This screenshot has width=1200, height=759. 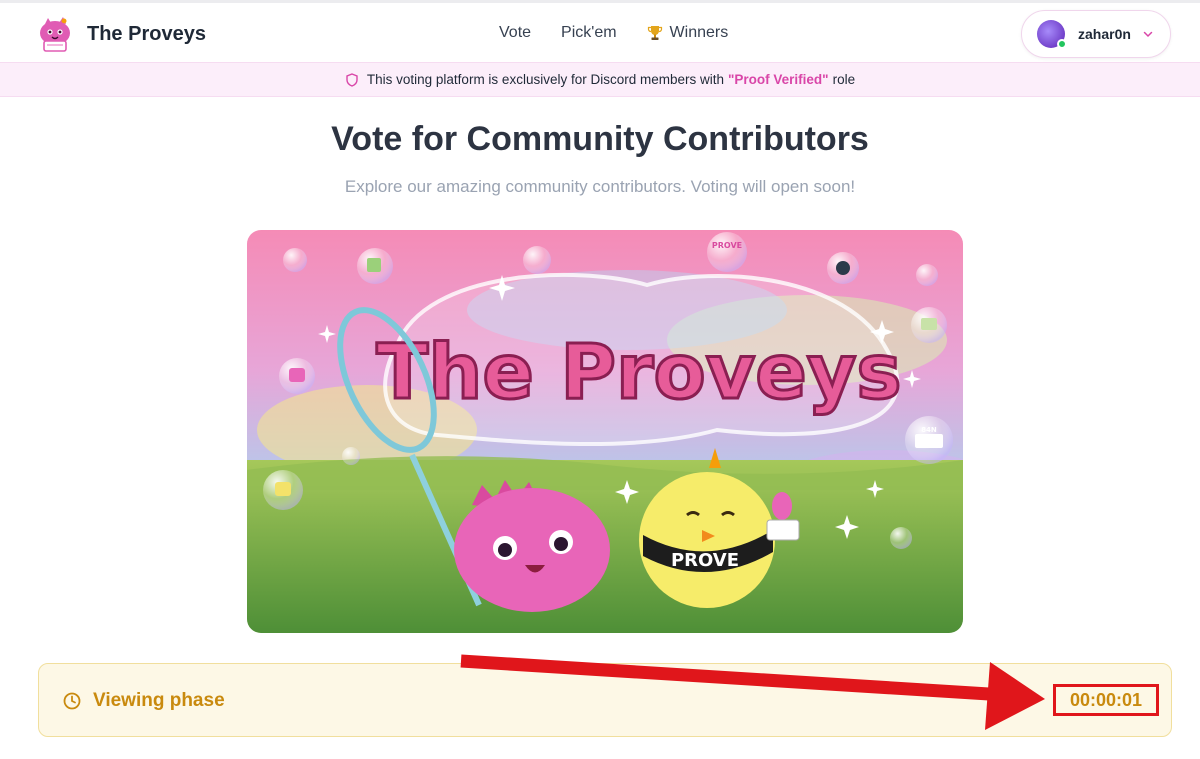 What do you see at coordinates (352, 79) in the screenshot?
I see `shield-icon` at bounding box center [352, 79].